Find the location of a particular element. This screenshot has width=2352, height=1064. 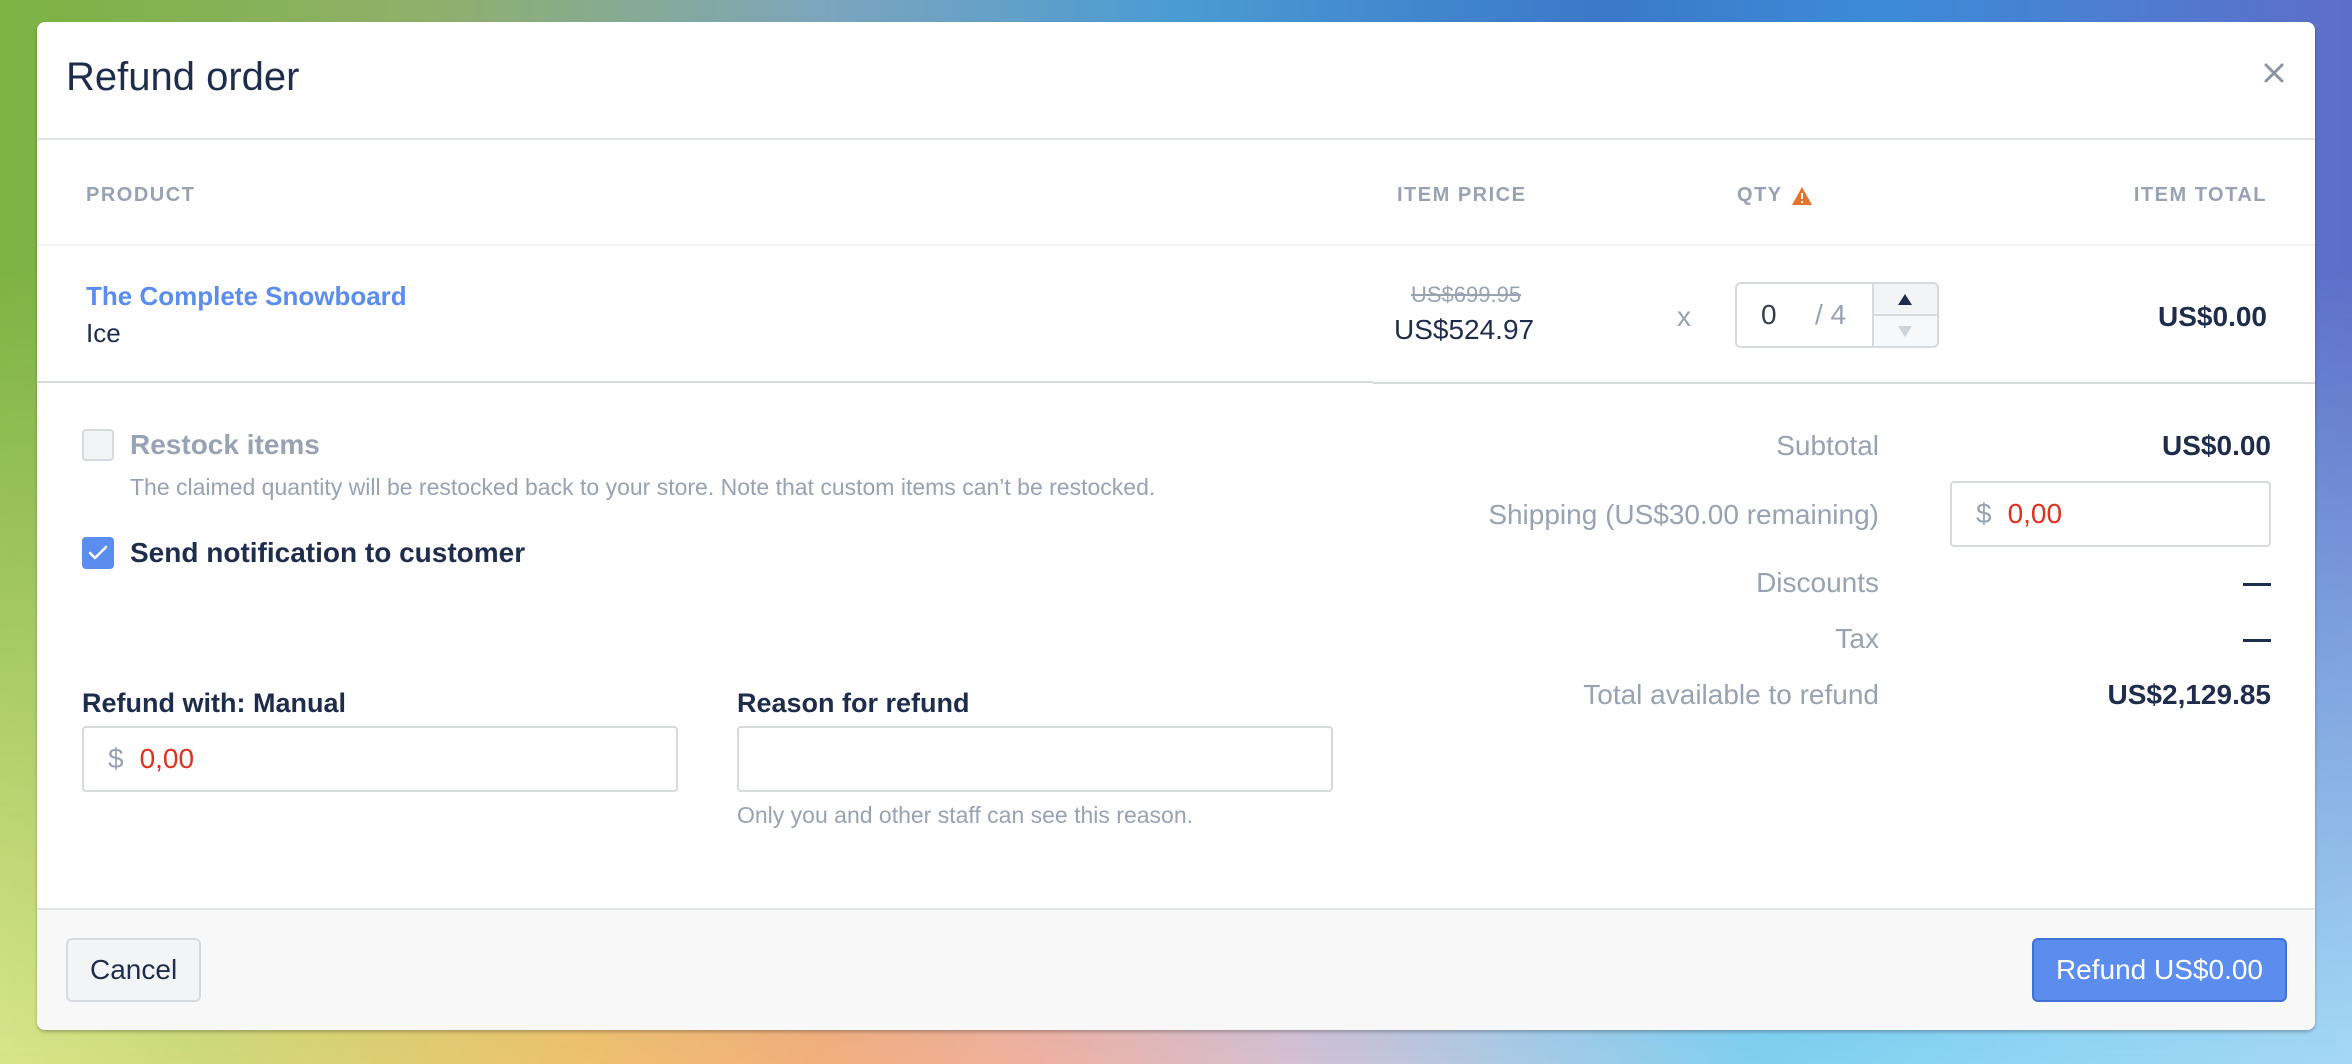

column-header-qty: QTY is located at coordinates (1775, 195).